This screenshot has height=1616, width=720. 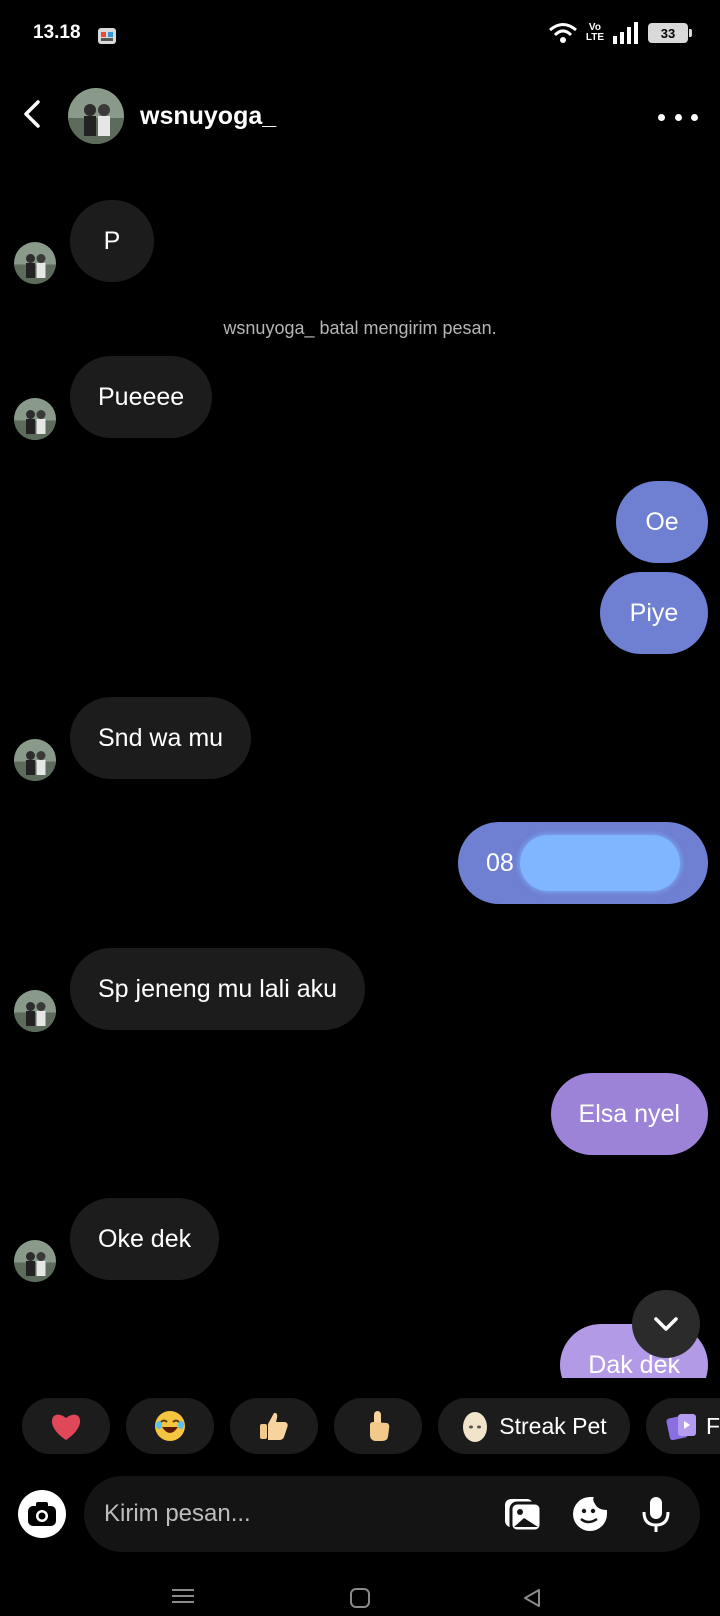 I want to click on outgoing-message: Oe, so click(x=662, y=522).